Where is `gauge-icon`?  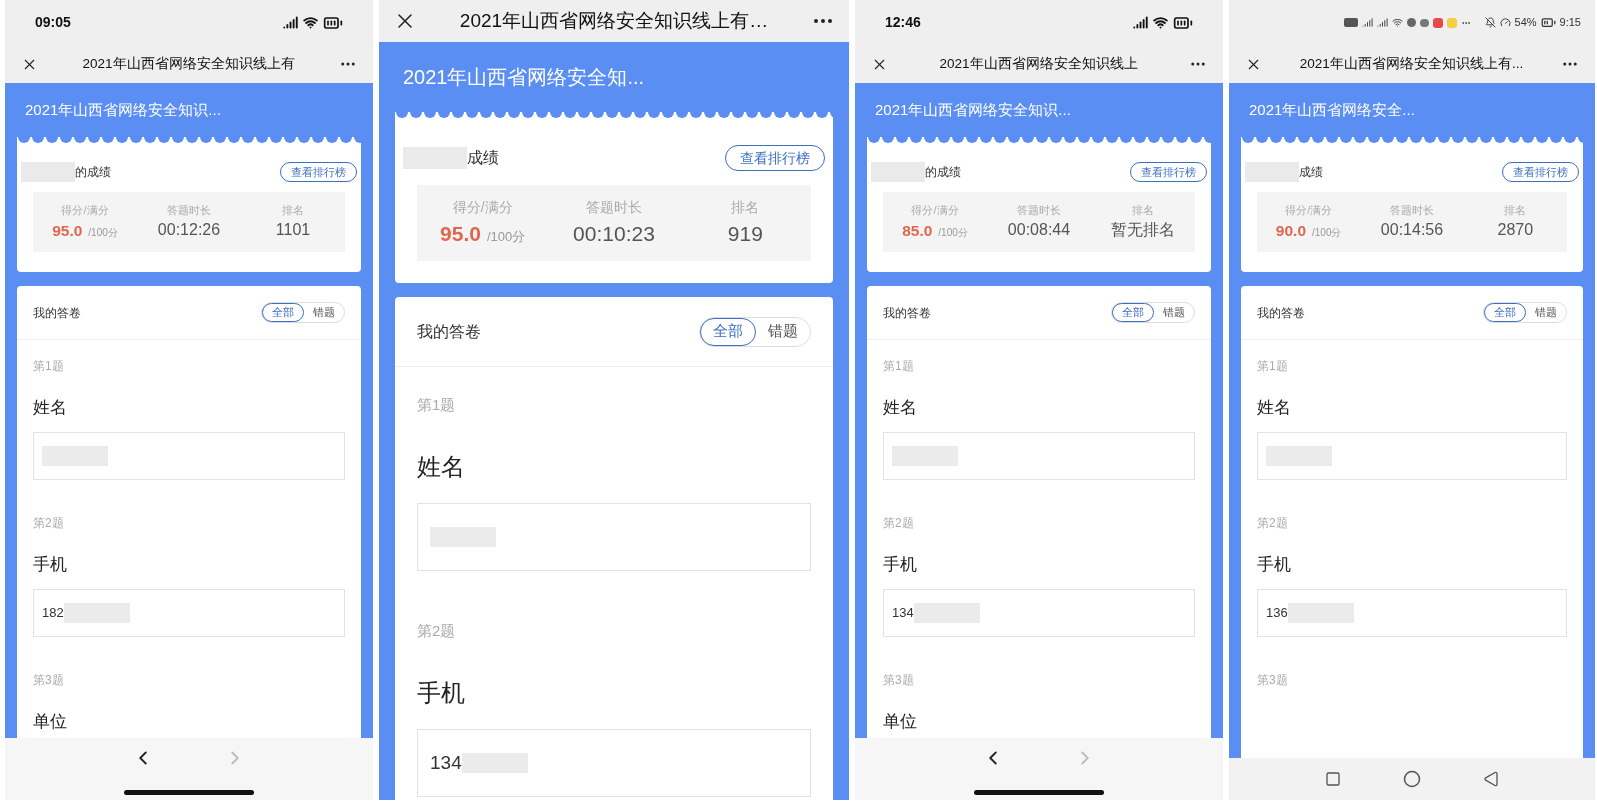 gauge-icon is located at coordinates (1505, 22).